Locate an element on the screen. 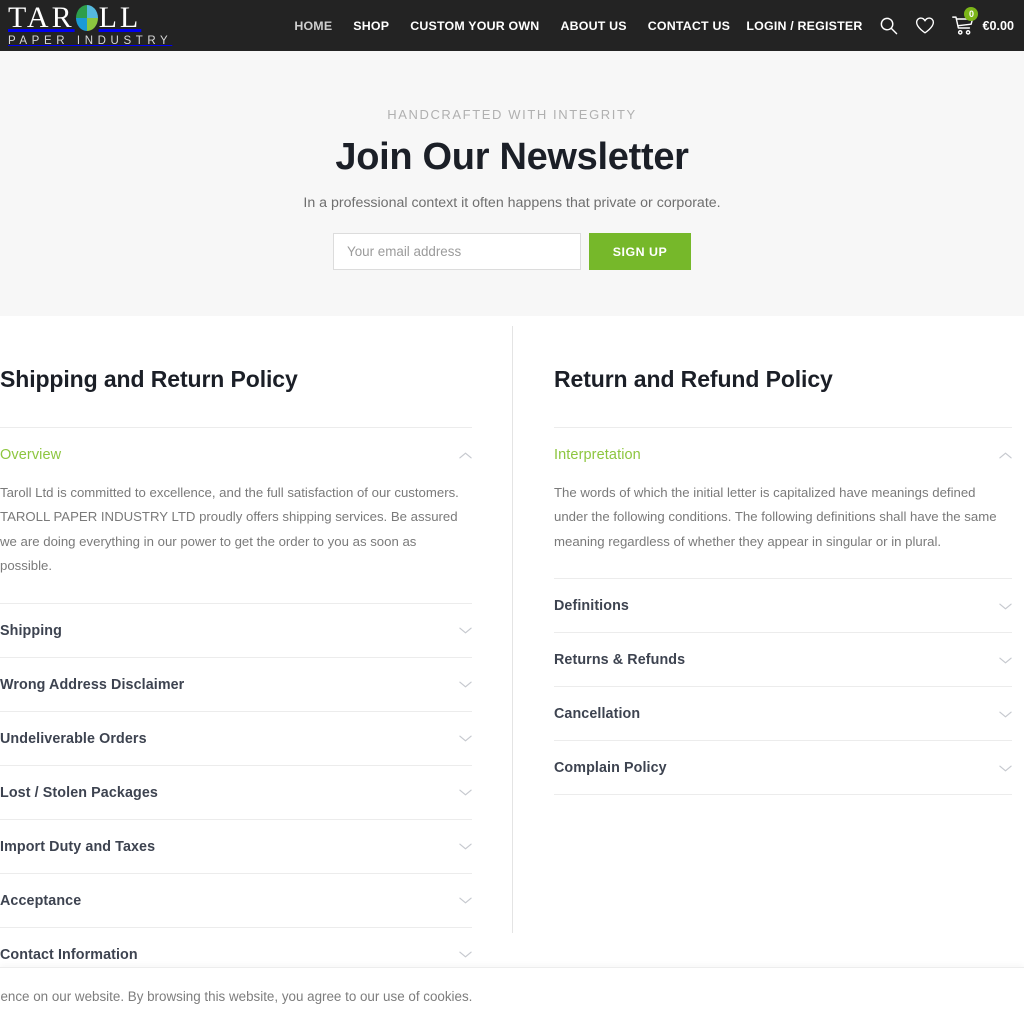 This screenshot has height=1024, width=1024. accordion-header-undeliverable-orders: Undeliverable Orders is located at coordinates (236, 738).